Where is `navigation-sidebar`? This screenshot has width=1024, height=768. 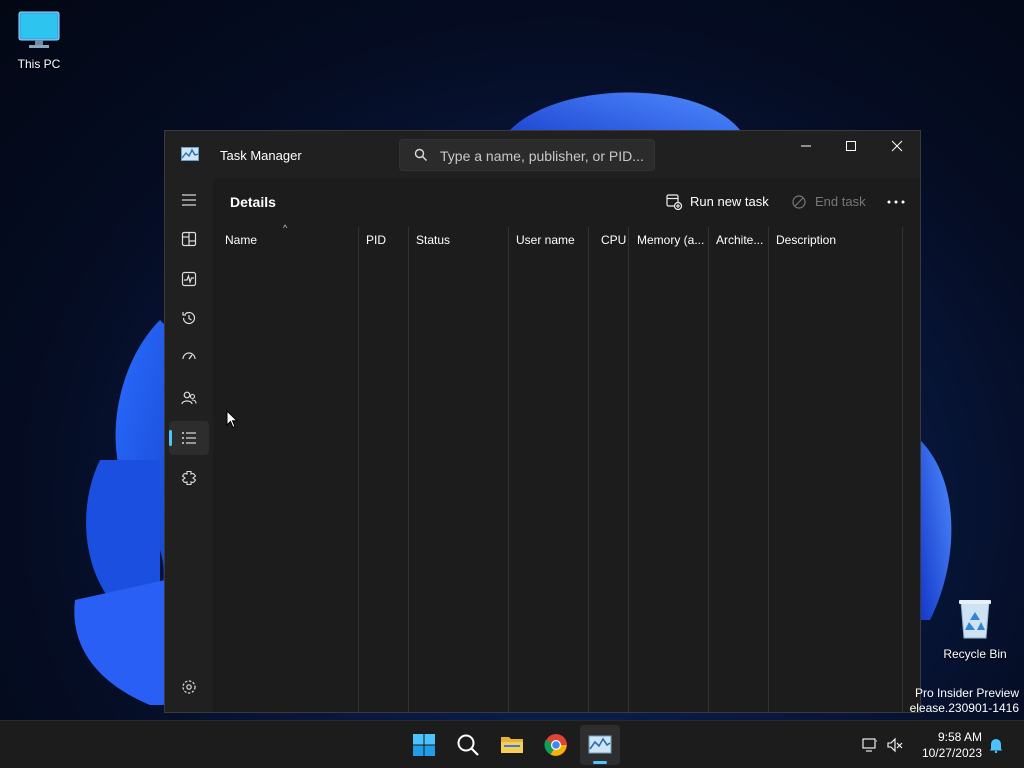 navigation-sidebar is located at coordinates (189, 445).